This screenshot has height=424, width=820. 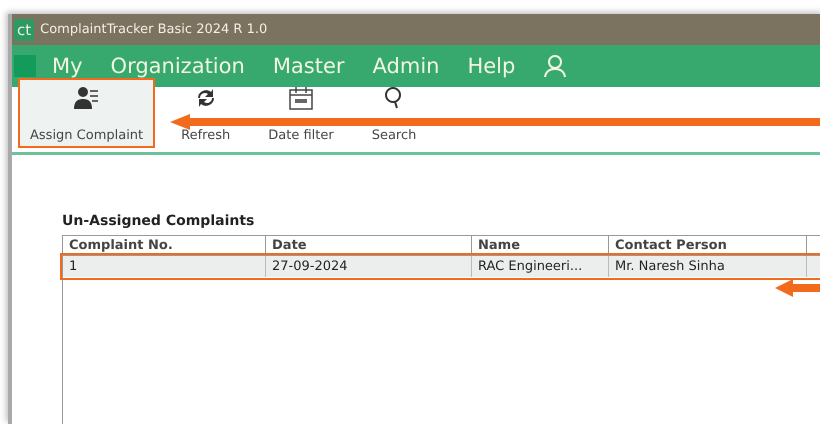 I want to click on toolbar-button: Refresh, so click(x=205, y=113).